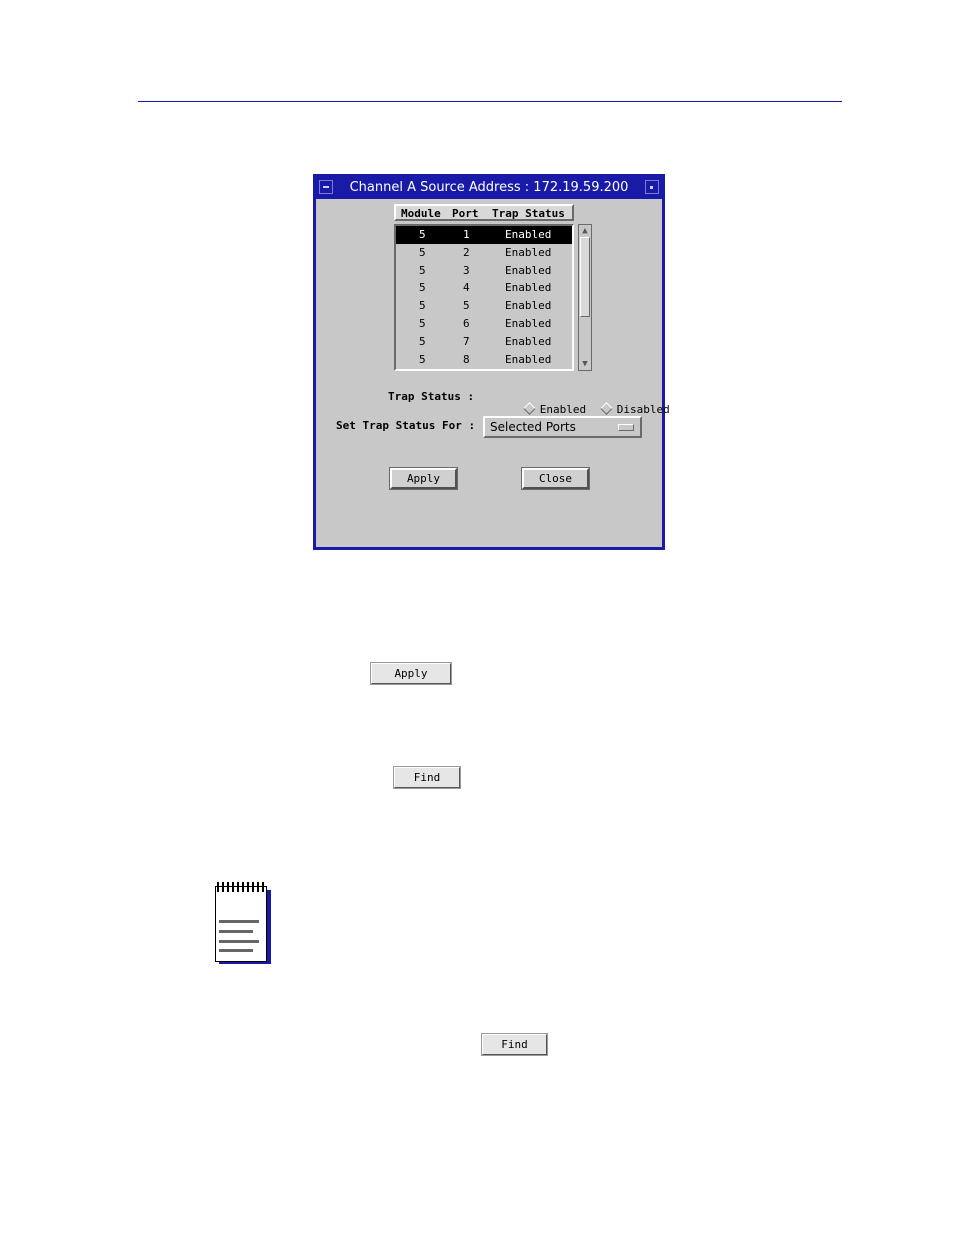  What do you see at coordinates (652, 187) in the screenshot?
I see `minimize-button` at bounding box center [652, 187].